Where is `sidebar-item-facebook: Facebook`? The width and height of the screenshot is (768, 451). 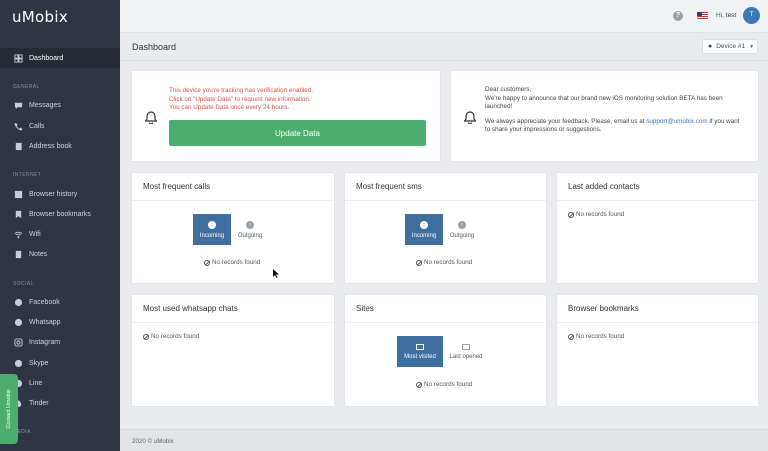 sidebar-item-facebook: Facebook is located at coordinates (60, 302).